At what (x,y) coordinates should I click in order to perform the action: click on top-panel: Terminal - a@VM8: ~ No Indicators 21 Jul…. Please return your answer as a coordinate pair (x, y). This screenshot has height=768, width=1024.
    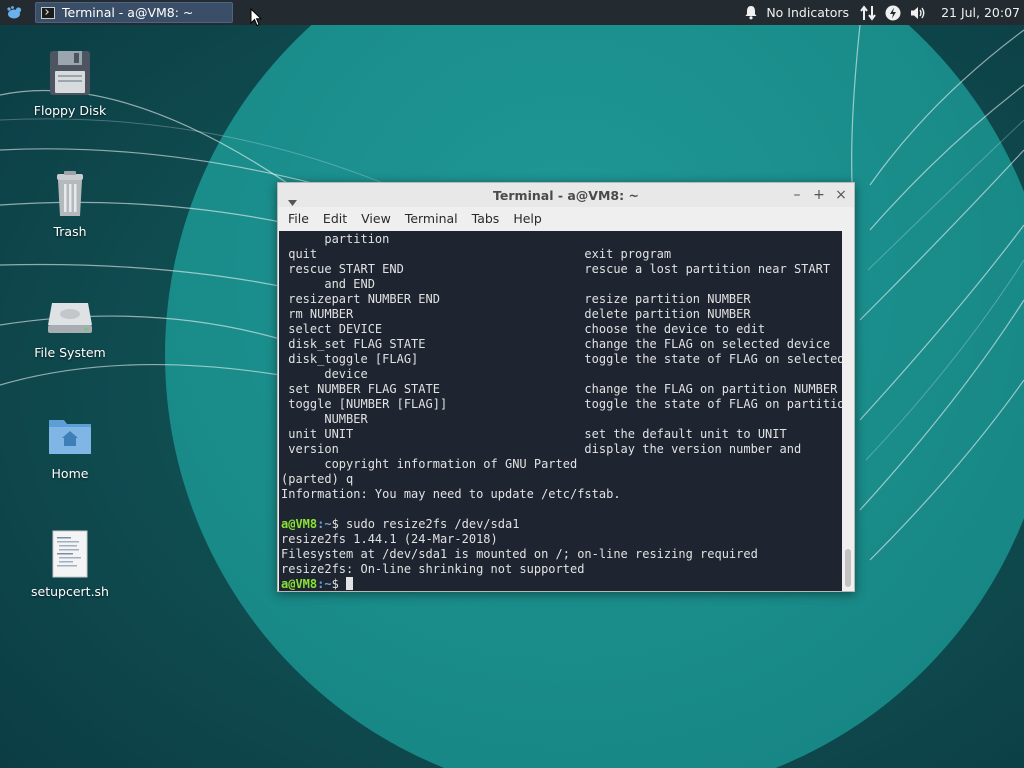
    Looking at the image, I should click on (512, 12).